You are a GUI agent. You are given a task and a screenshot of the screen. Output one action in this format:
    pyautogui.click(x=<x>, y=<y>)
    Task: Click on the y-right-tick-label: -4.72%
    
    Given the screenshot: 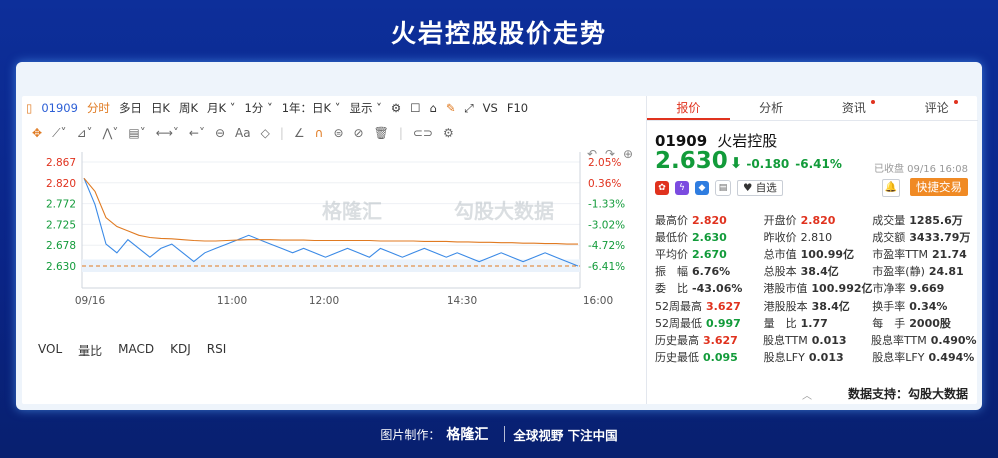 What is the action you would take?
    pyautogui.click(x=606, y=246)
    